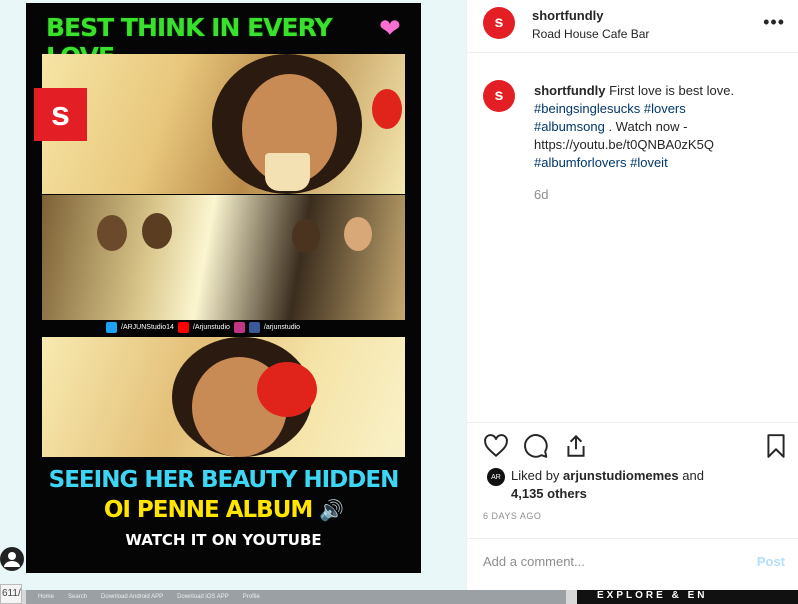 Image resolution: width=798 pixels, height=604 pixels. What do you see at coordinates (203, 597) in the screenshot?
I see `bottom-nav-ios: Download iOS APP` at bounding box center [203, 597].